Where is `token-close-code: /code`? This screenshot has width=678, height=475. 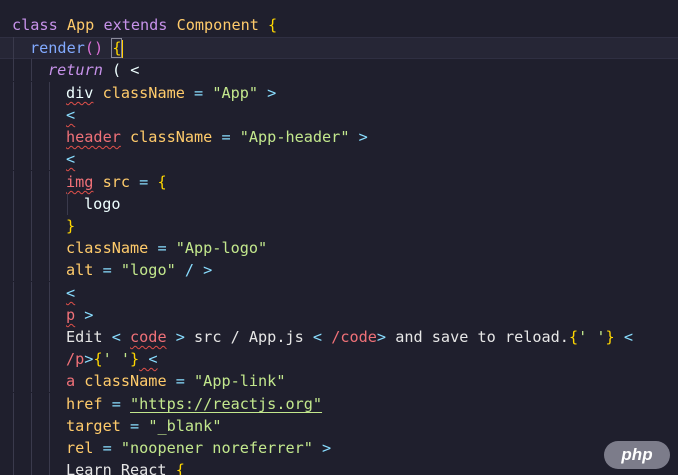
token-close-code: /code is located at coordinates (354, 337).